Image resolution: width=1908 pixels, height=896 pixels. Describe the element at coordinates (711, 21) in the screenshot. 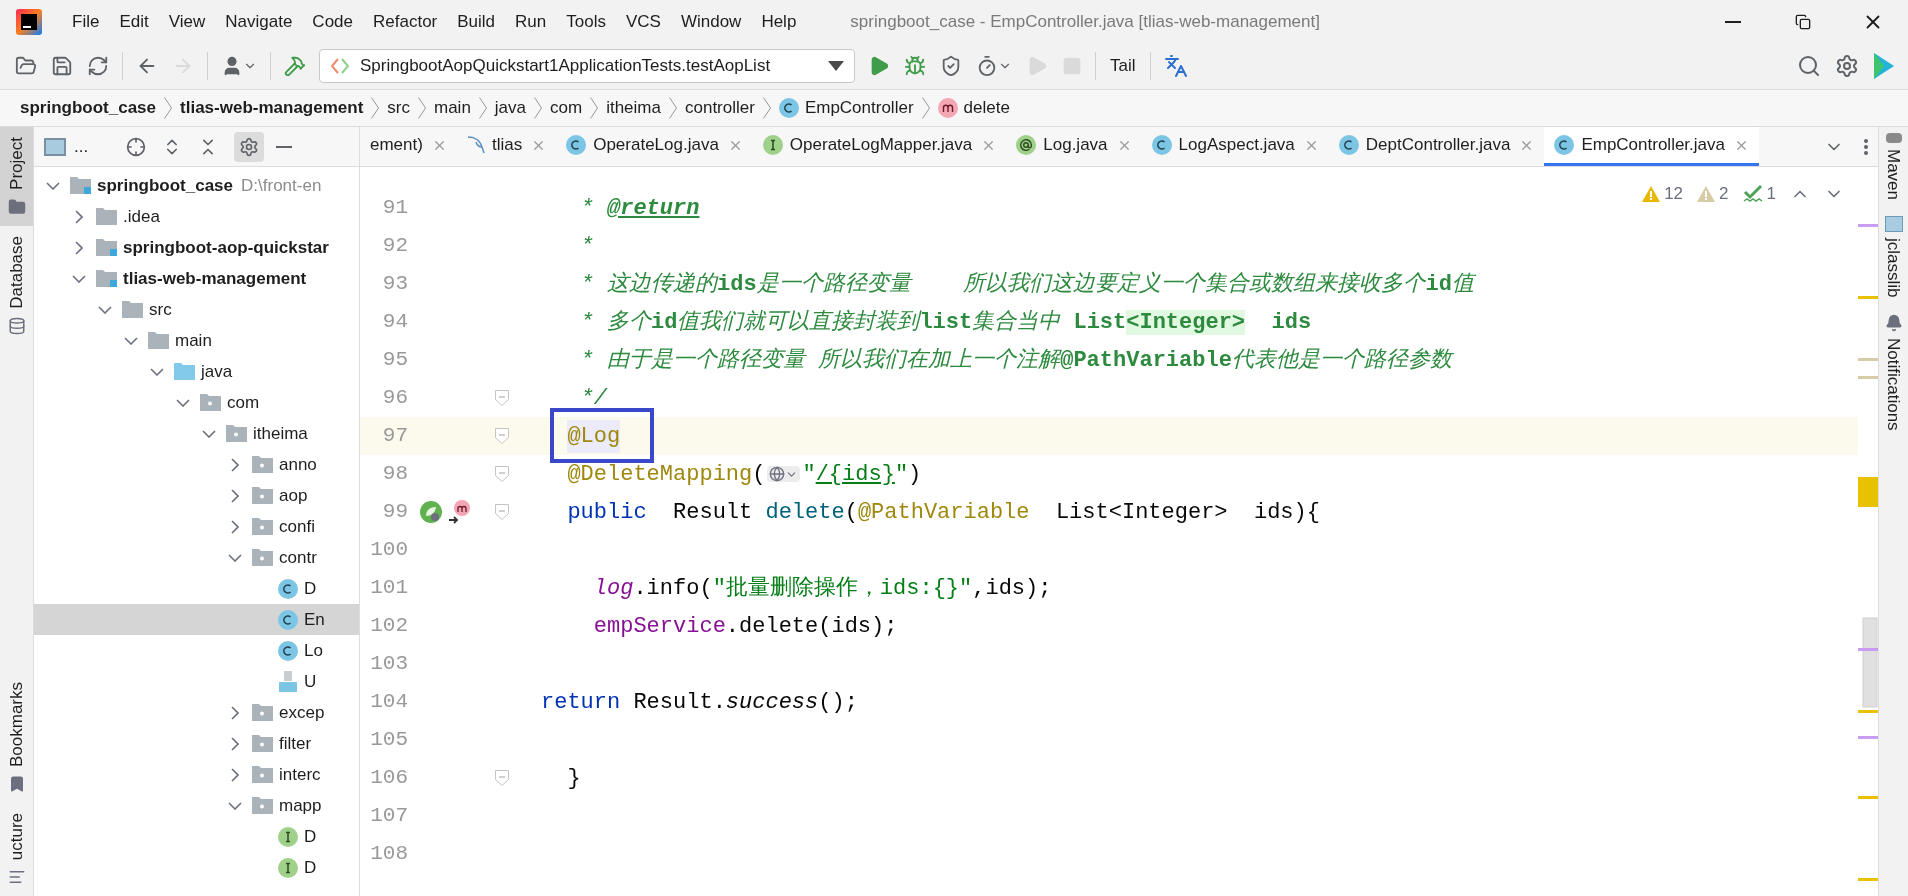

I see `menu-item: Window` at that location.